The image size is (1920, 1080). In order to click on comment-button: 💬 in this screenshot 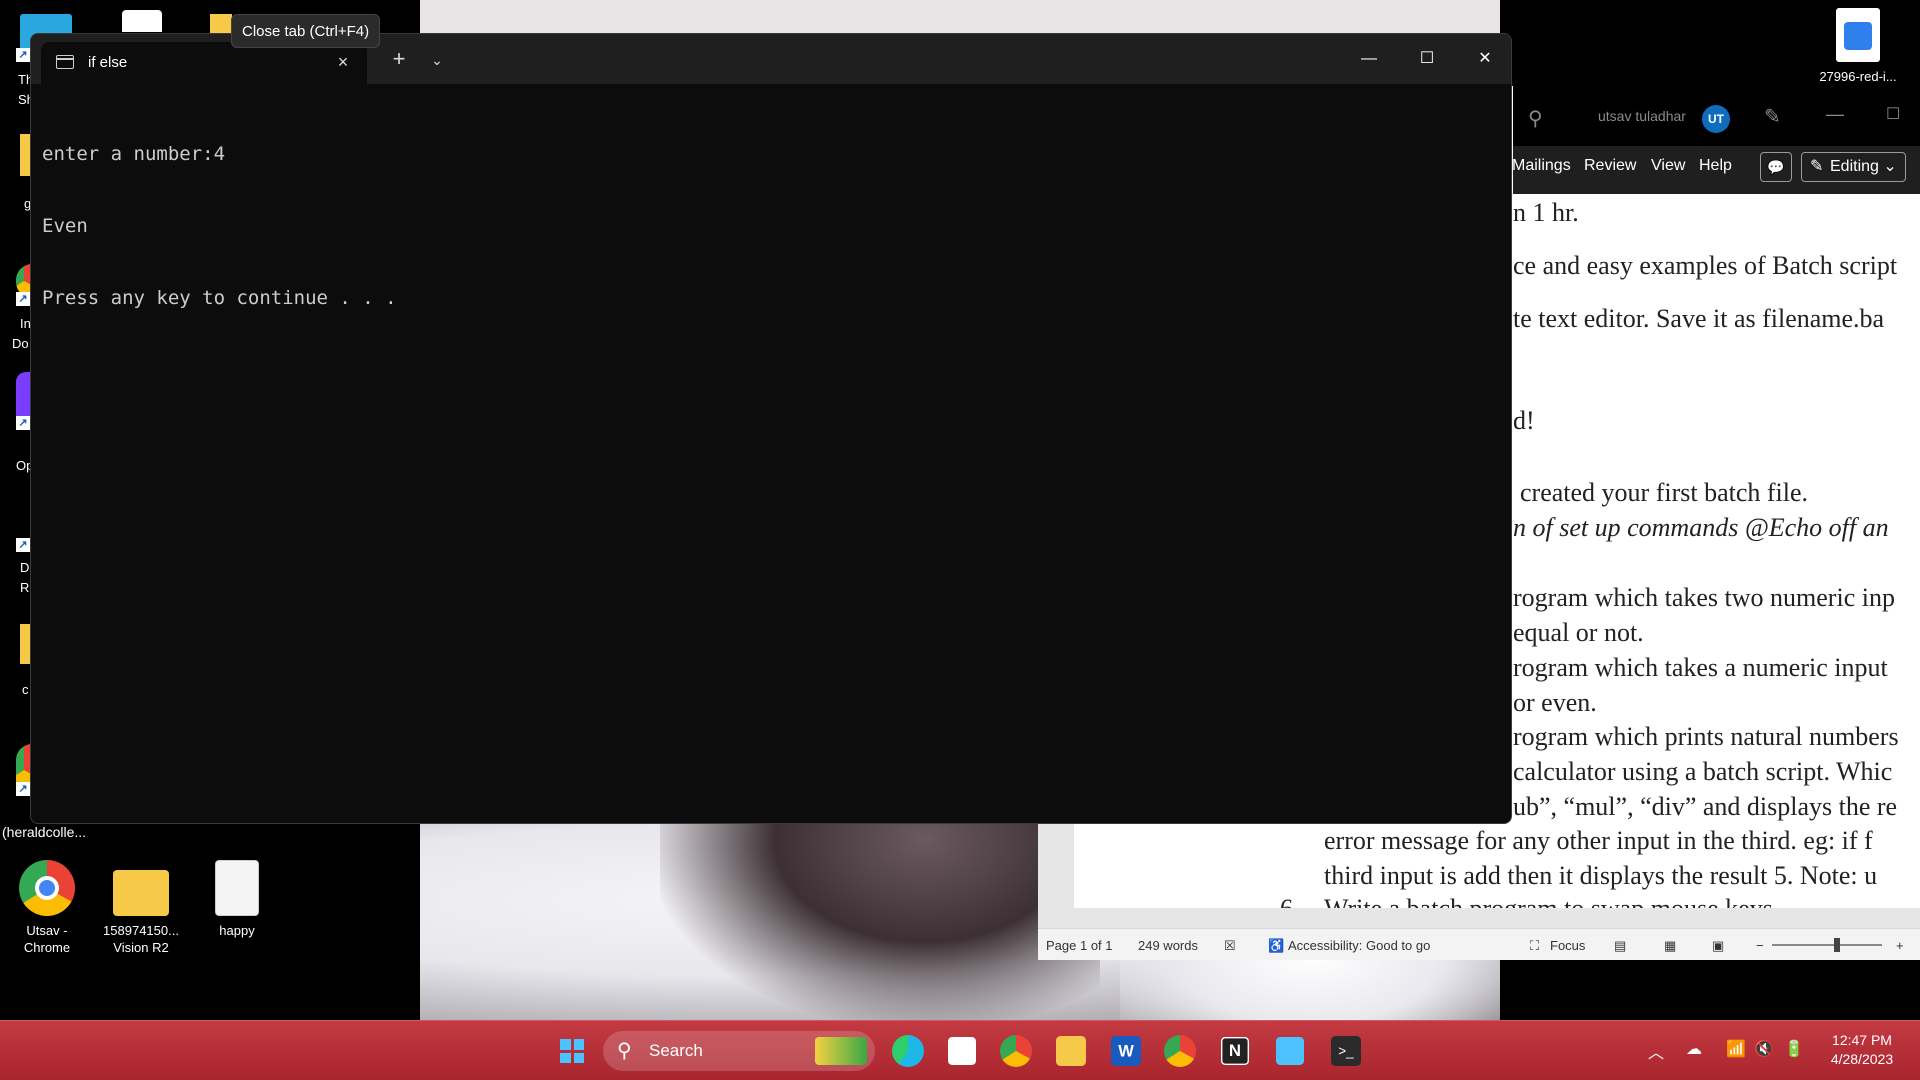, I will do `click(1776, 167)`.